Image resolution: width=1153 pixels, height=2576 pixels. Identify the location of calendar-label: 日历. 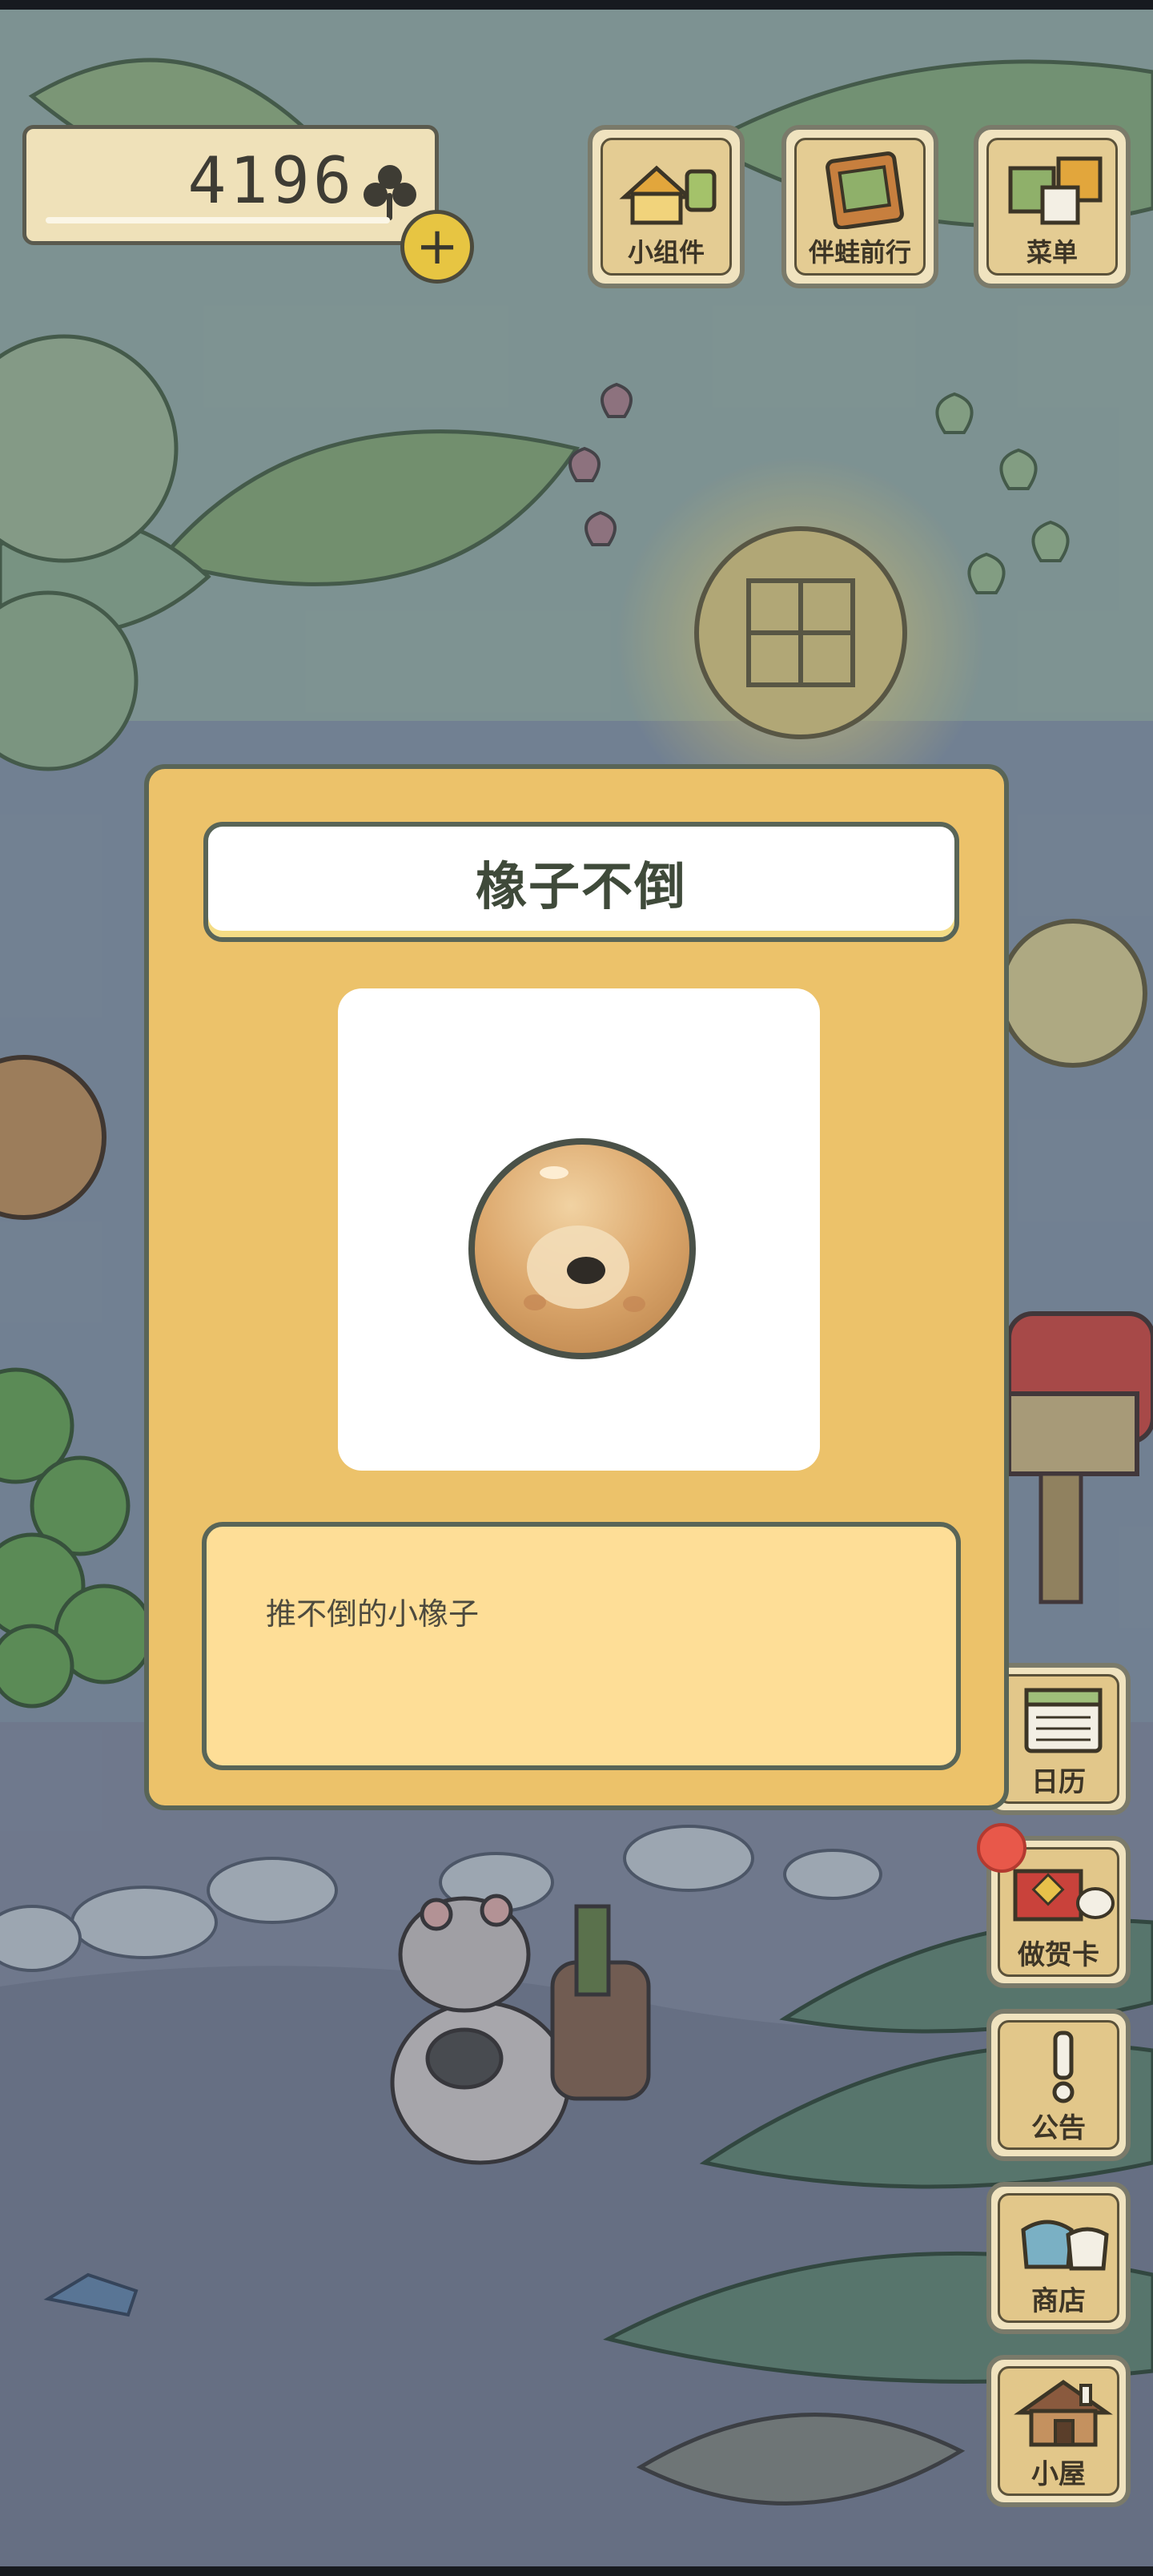
(1059, 1782).